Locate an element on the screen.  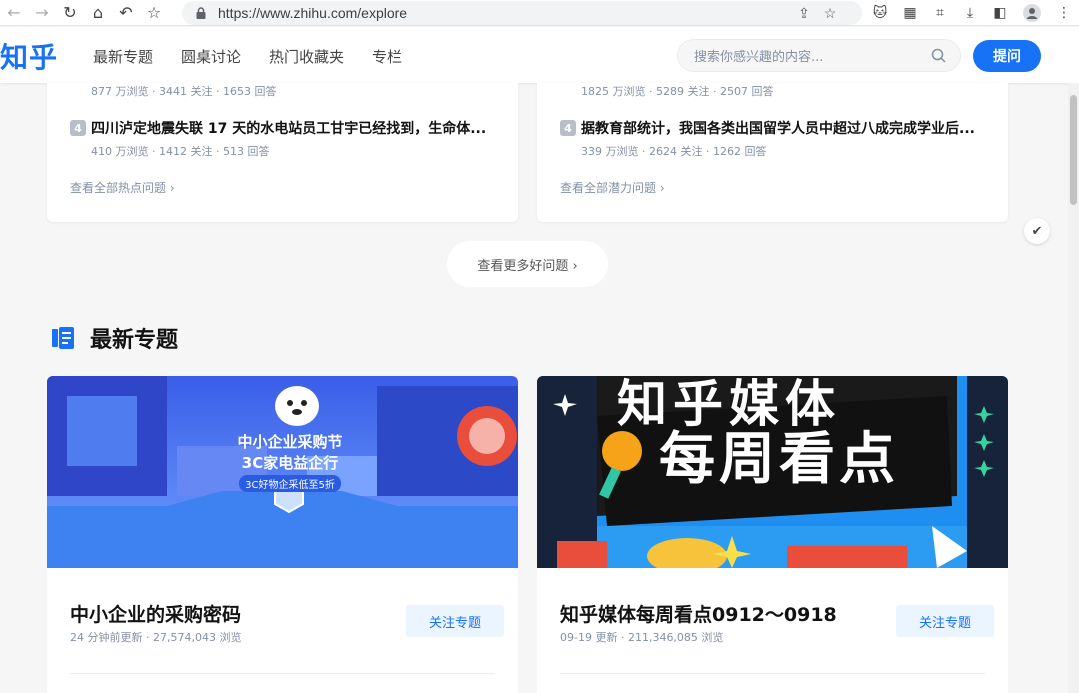
top-nav: 最新专题 圆桌讨论 热门收藏夹 专栏 is located at coordinates (247, 56).